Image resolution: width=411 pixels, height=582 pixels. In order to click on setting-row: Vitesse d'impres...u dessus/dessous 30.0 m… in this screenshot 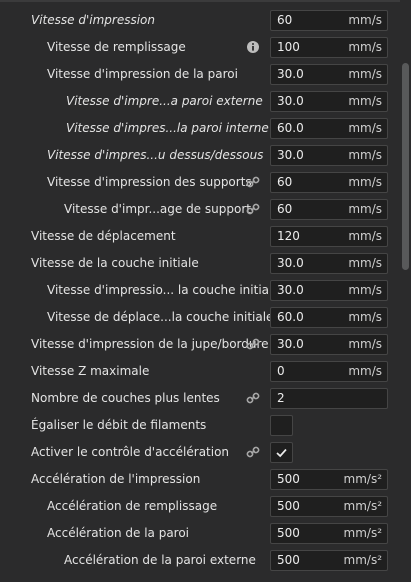, I will do `click(200, 155)`.